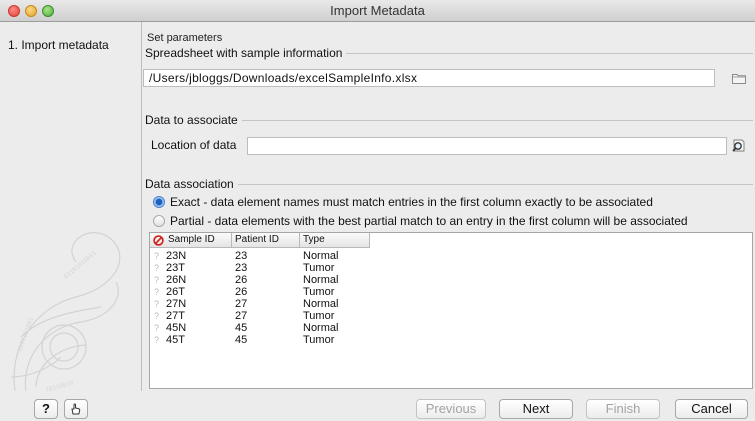 The height and width of the screenshot is (421, 755). Describe the element at coordinates (191, 328) in the screenshot. I see `sample-id-cell: ? 45N` at that location.